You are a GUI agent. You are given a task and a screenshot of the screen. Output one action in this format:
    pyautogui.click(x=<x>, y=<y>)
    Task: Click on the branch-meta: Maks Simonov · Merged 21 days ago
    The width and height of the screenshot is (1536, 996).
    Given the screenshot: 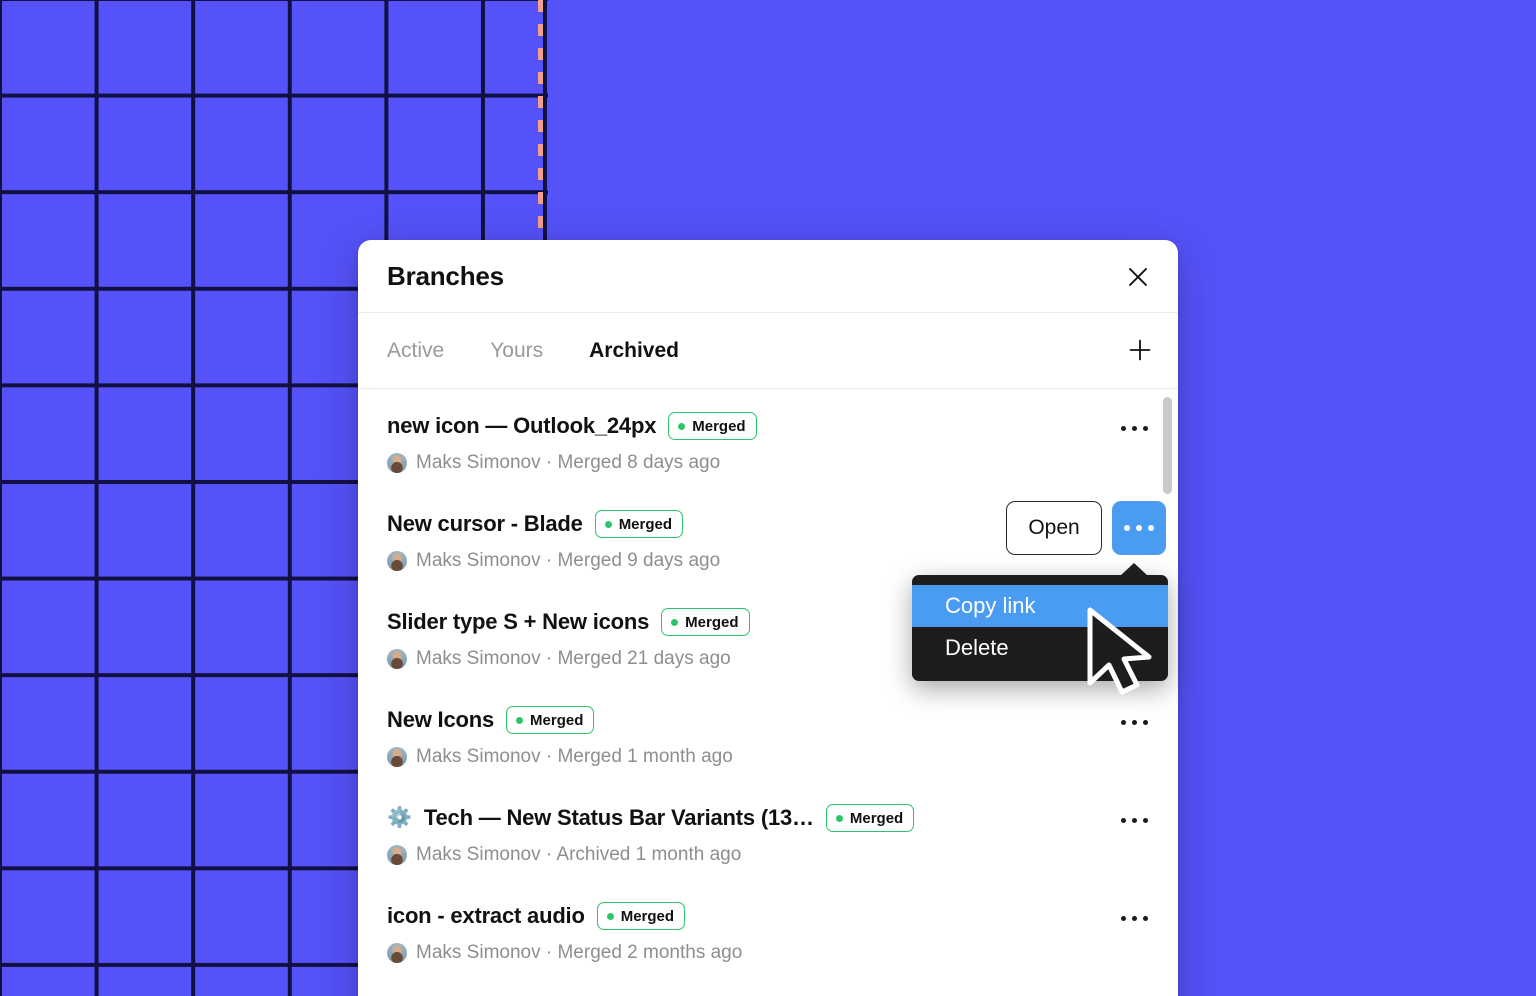 What is the action you would take?
    pyautogui.click(x=573, y=658)
    